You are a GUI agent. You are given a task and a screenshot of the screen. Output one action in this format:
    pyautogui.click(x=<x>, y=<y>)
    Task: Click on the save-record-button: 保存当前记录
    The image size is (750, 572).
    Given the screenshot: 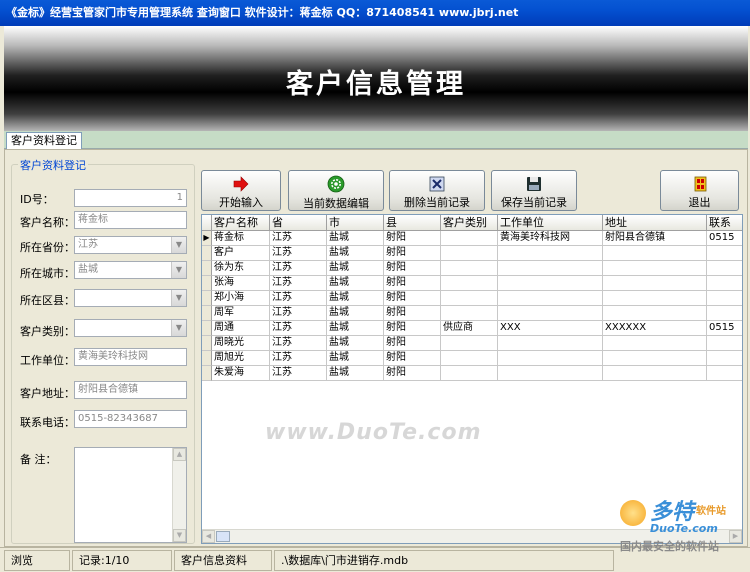 What is the action you would take?
    pyautogui.click(x=534, y=190)
    